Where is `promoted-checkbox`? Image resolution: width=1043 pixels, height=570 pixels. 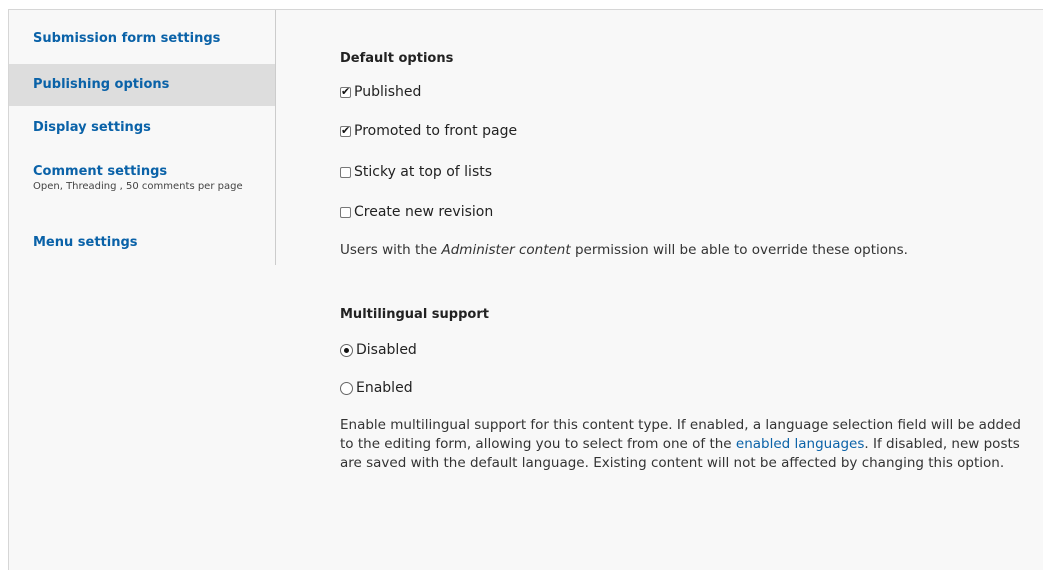 promoted-checkbox is located at coordinates (345, 130).